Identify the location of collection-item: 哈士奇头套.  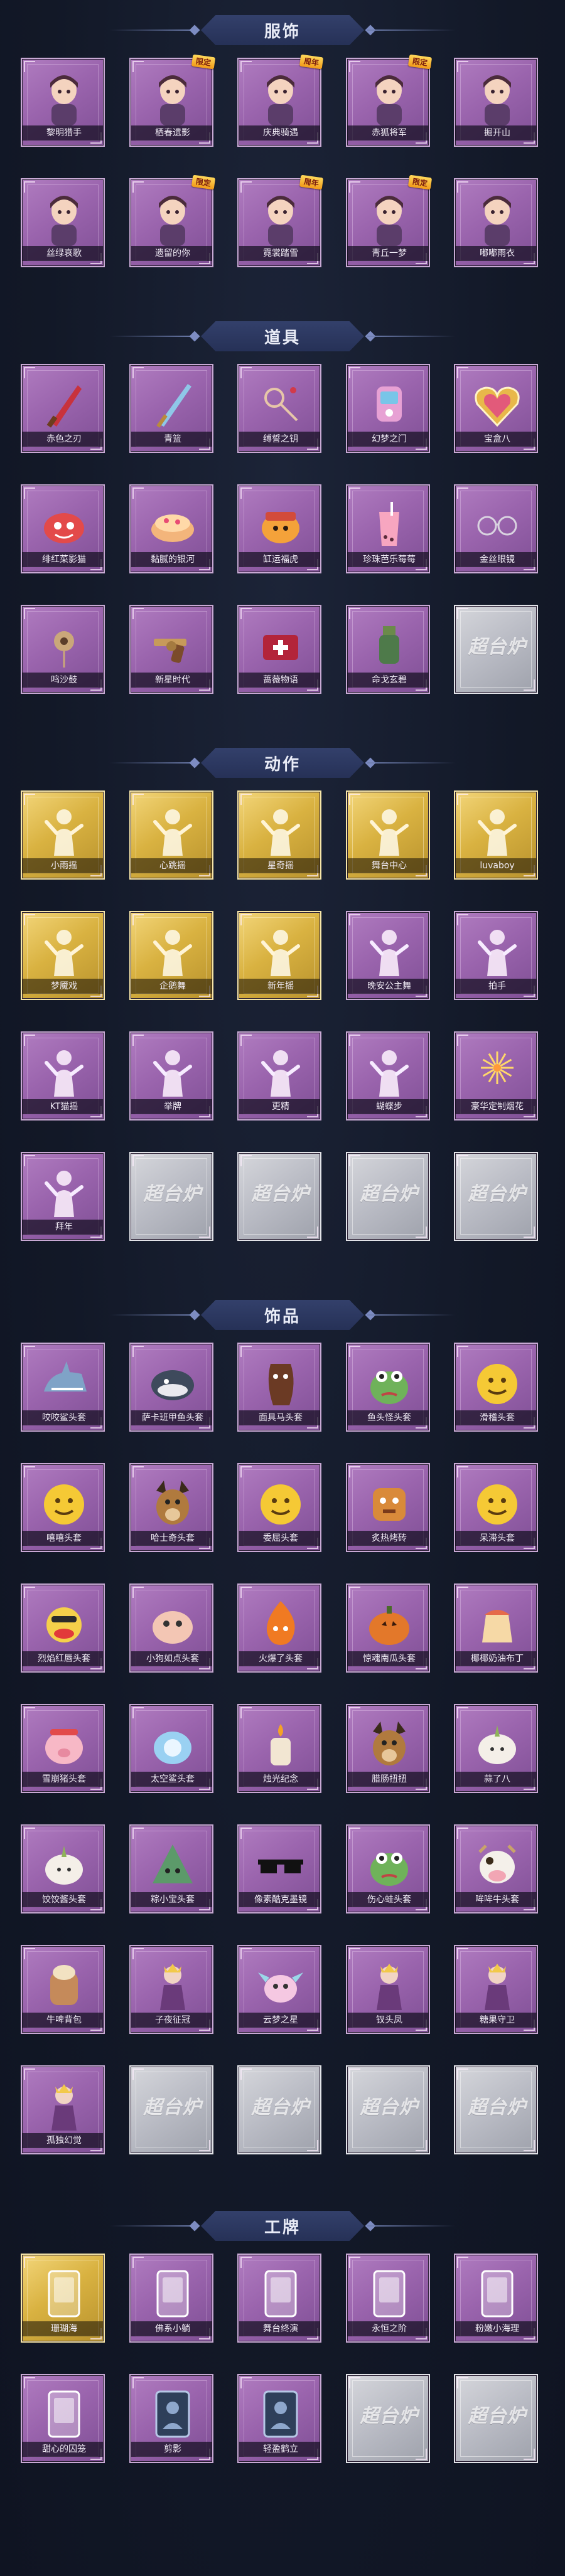
(171, 1507).